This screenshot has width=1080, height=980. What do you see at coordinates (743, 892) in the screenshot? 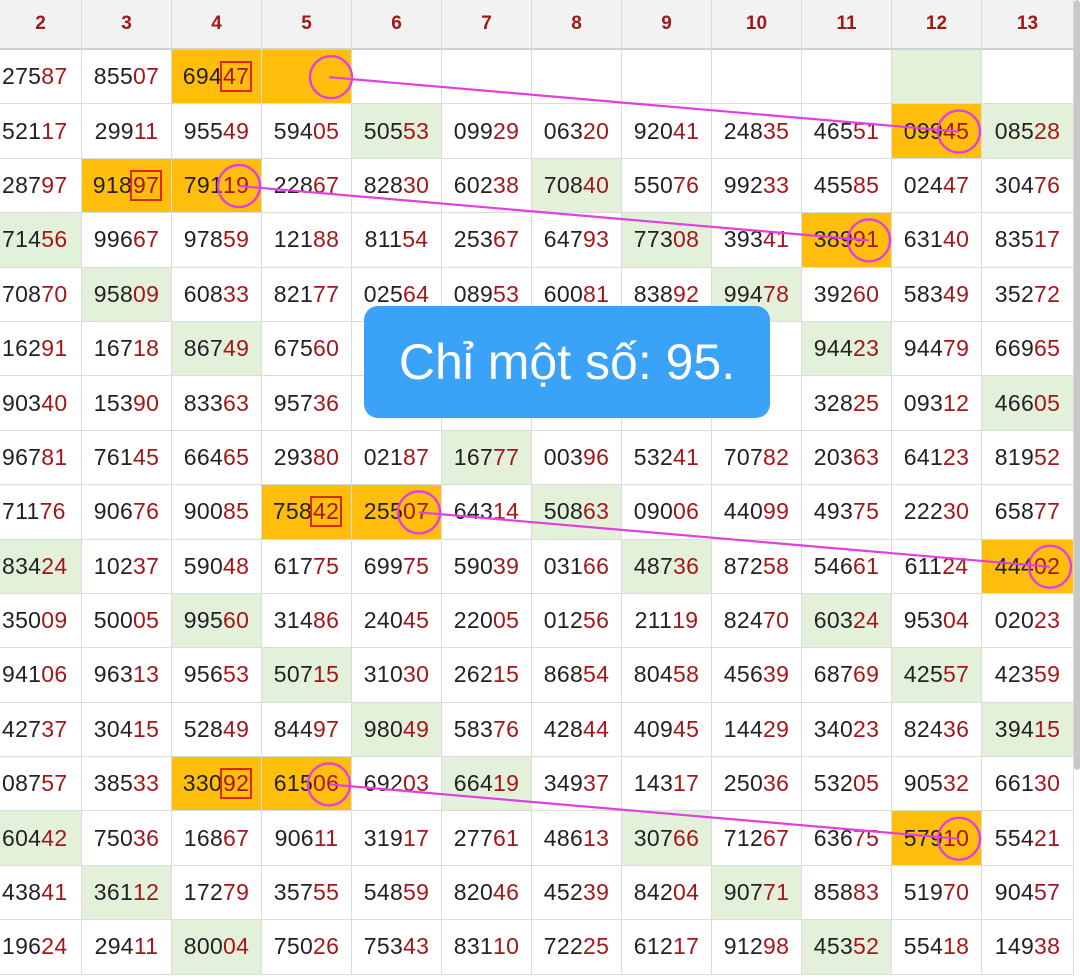
I see `number-head: 907` at bounding box center [743, 892].